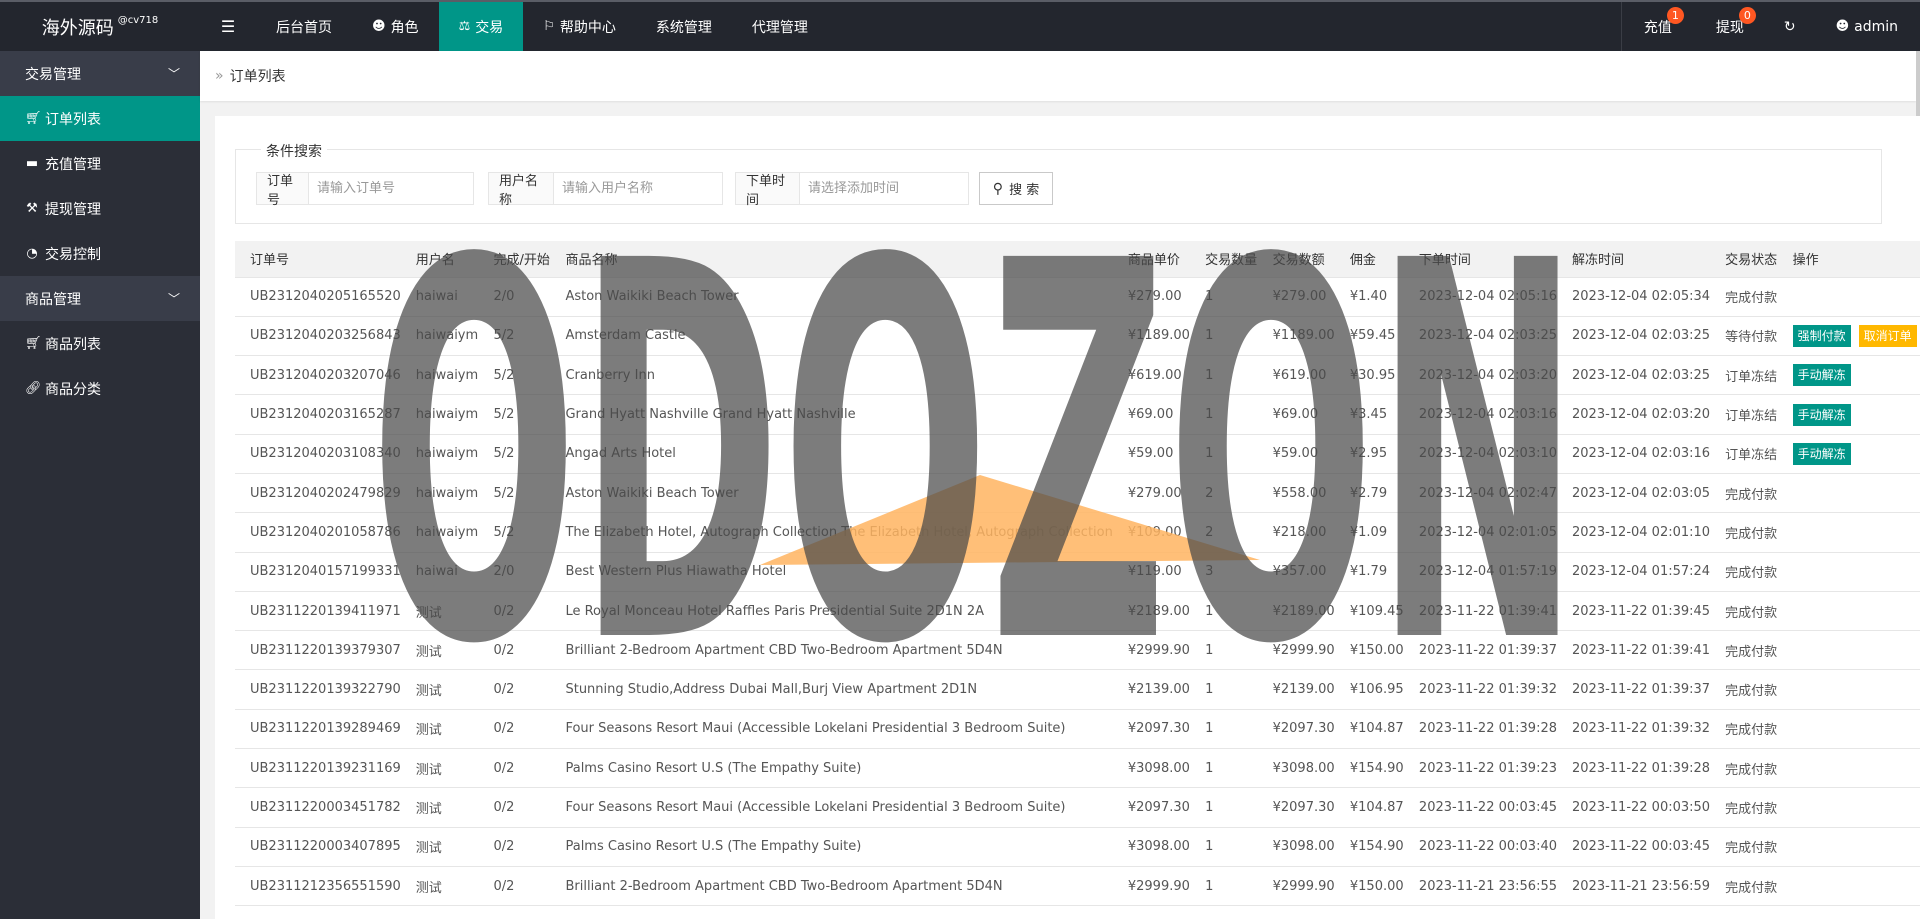 This screenshot has width=1920, height=919. I want to click on cell-order-number: UB2311220139231169, so click(318, 768).